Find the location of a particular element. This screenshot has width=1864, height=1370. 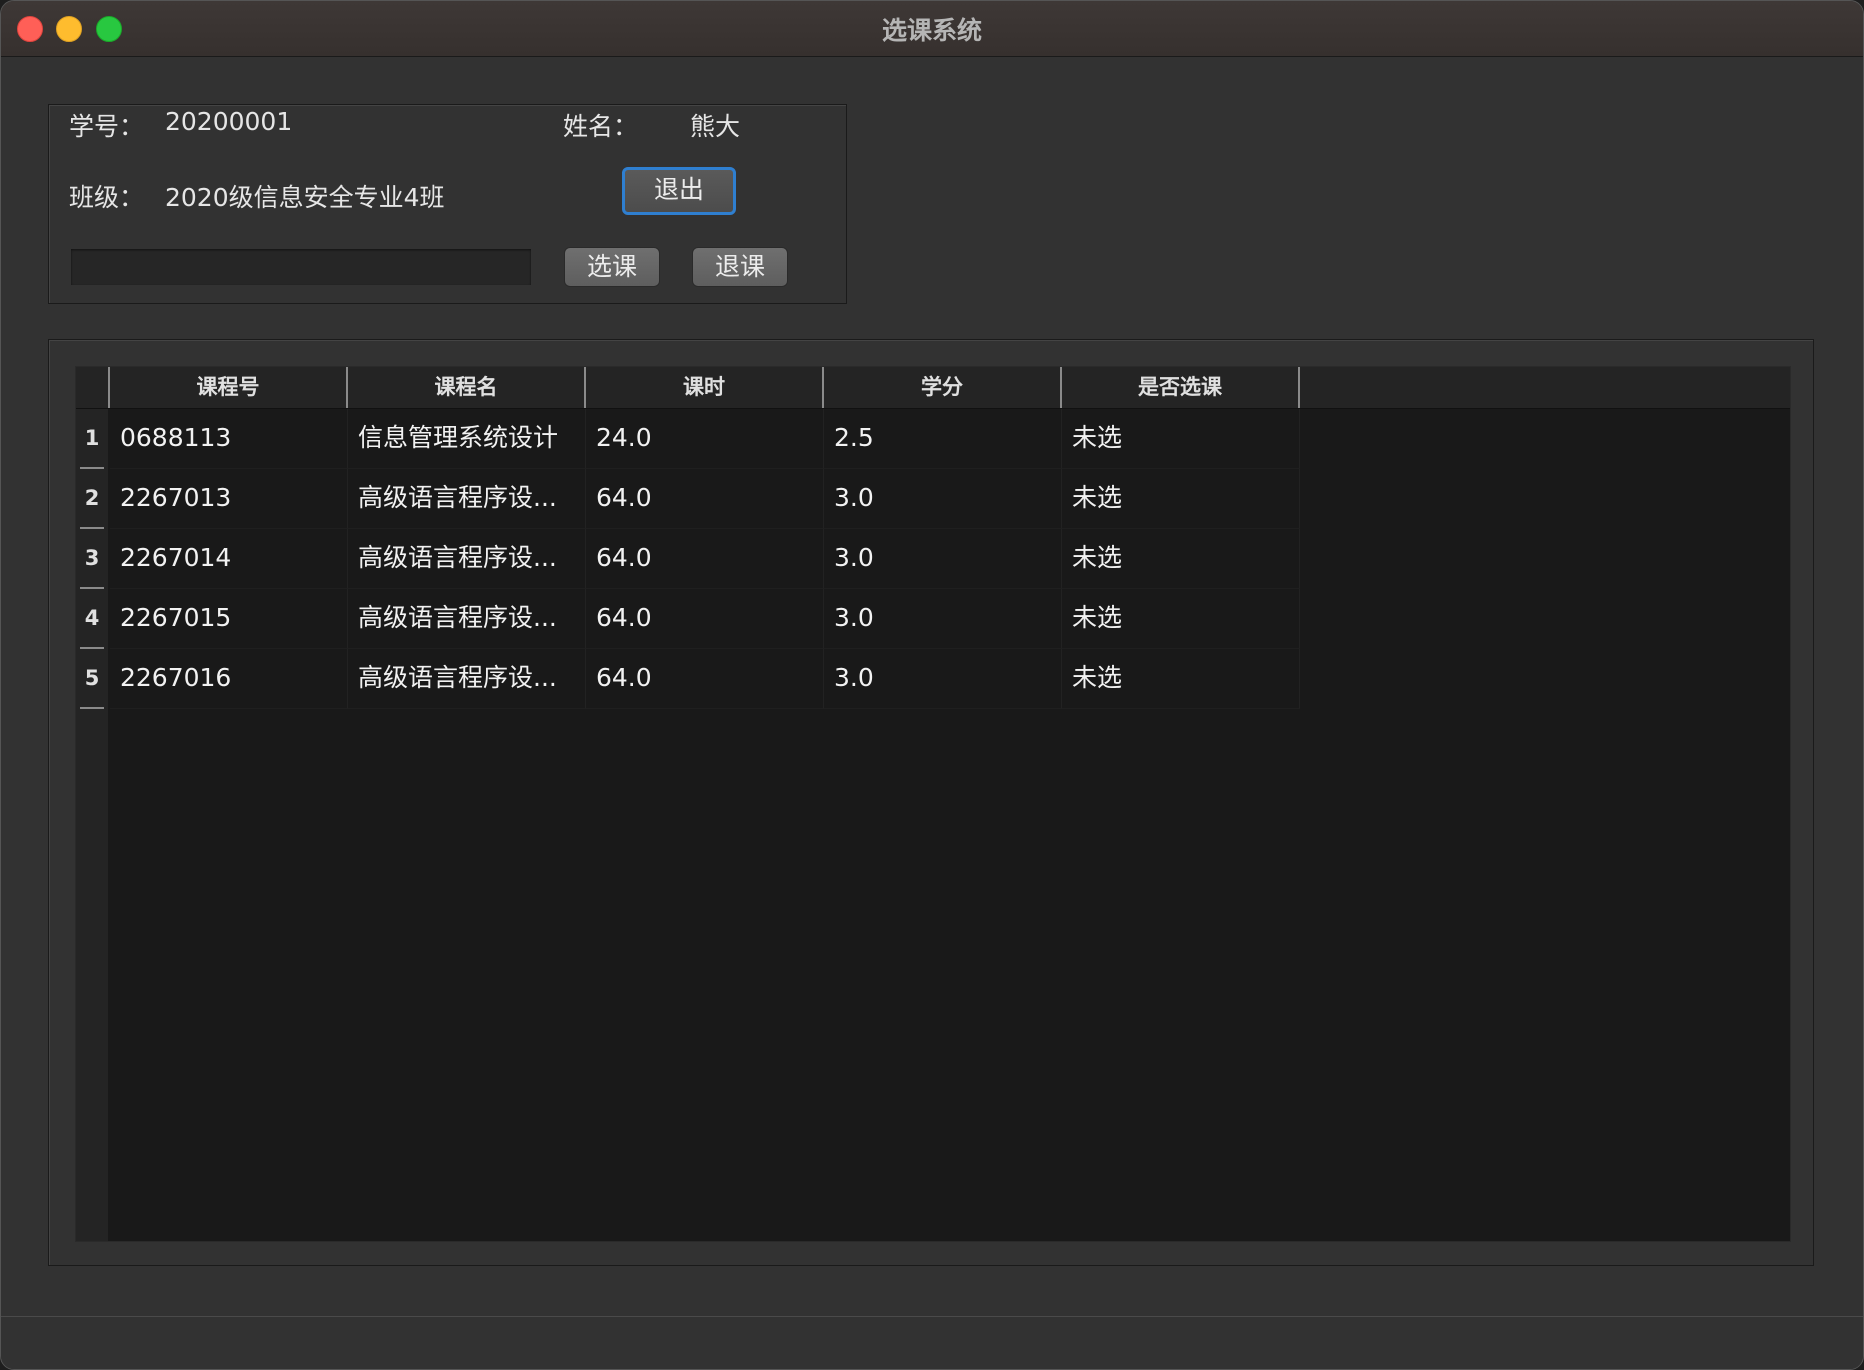

table-row: 5 2267016 高级语言程序设... 64.0 3.0 未选 is located at coordinates (688, 679).